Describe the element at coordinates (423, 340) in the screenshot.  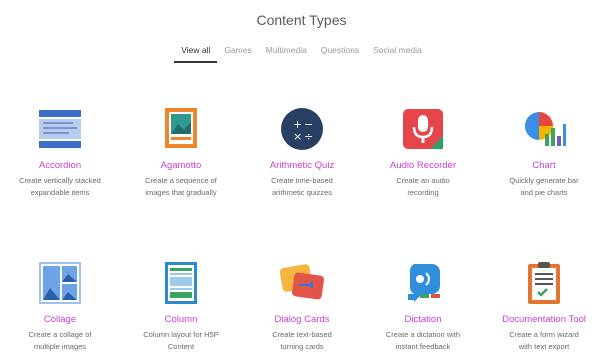
I see `card-description: Create a dictation with instant feedback` at that location.